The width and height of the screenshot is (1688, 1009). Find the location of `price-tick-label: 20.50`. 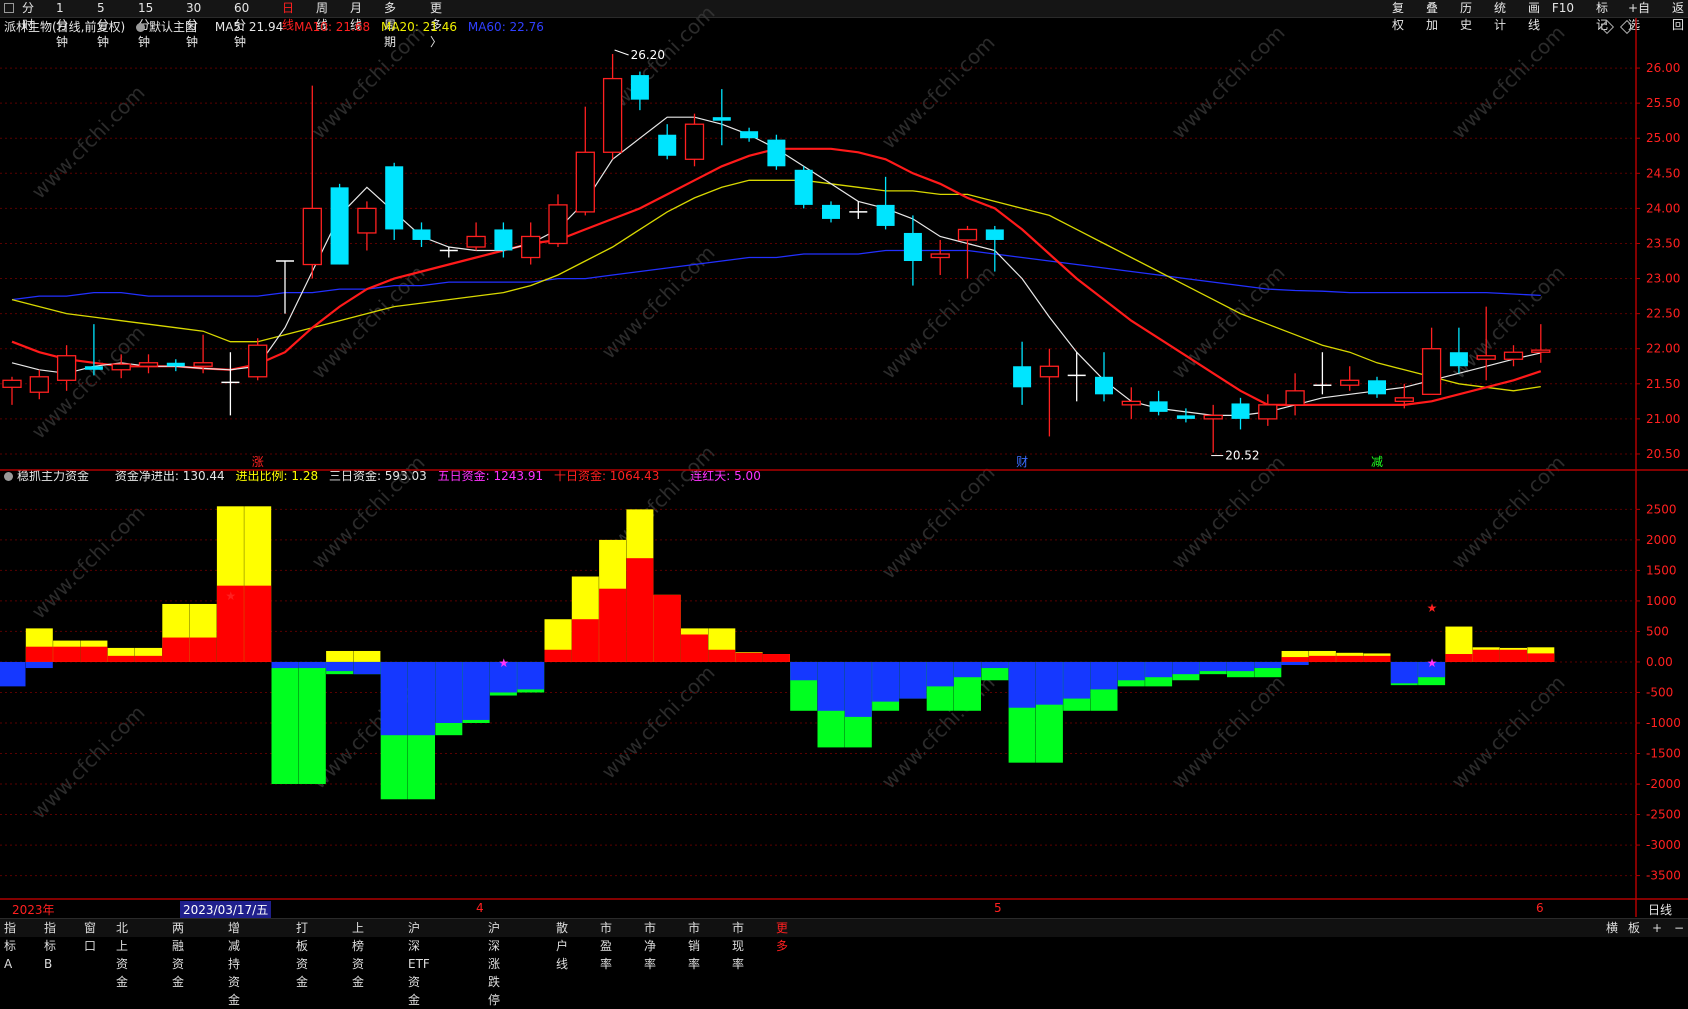

price-tick-label: 20.50 is located at coordinates (1663, 454).